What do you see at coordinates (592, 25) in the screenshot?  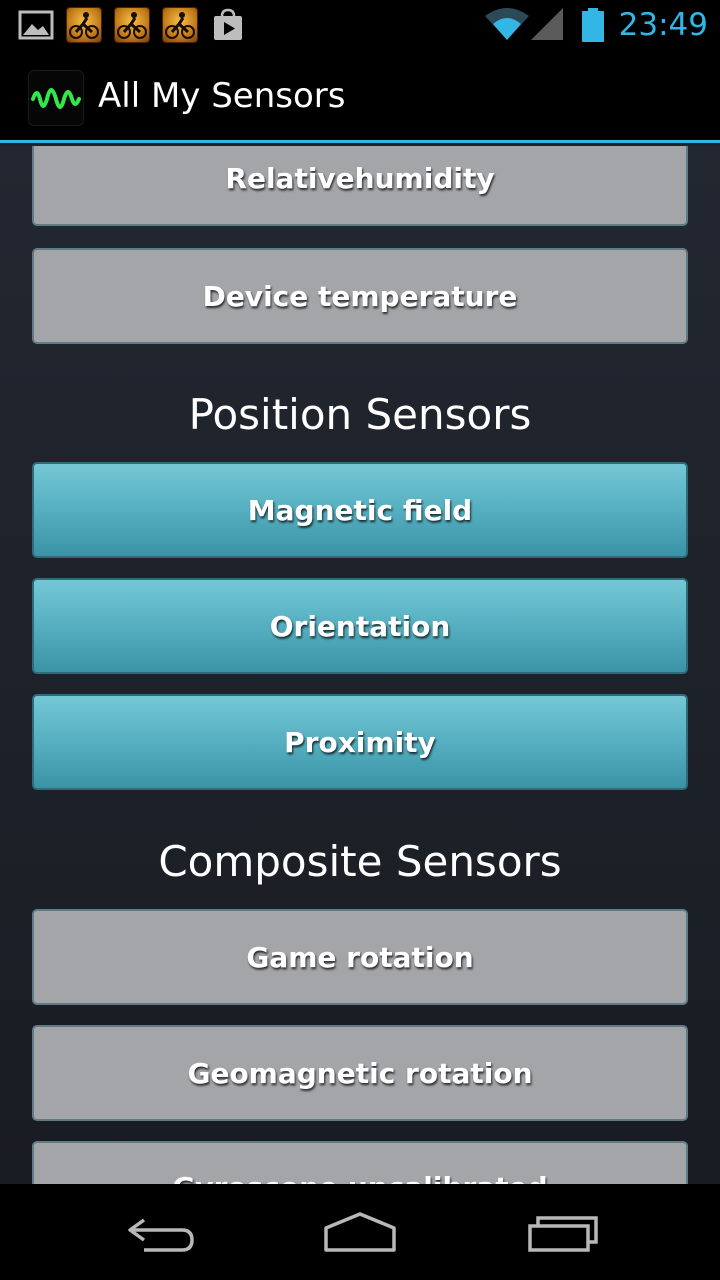 I see `battery-icon` at bounding box center [592, 25].